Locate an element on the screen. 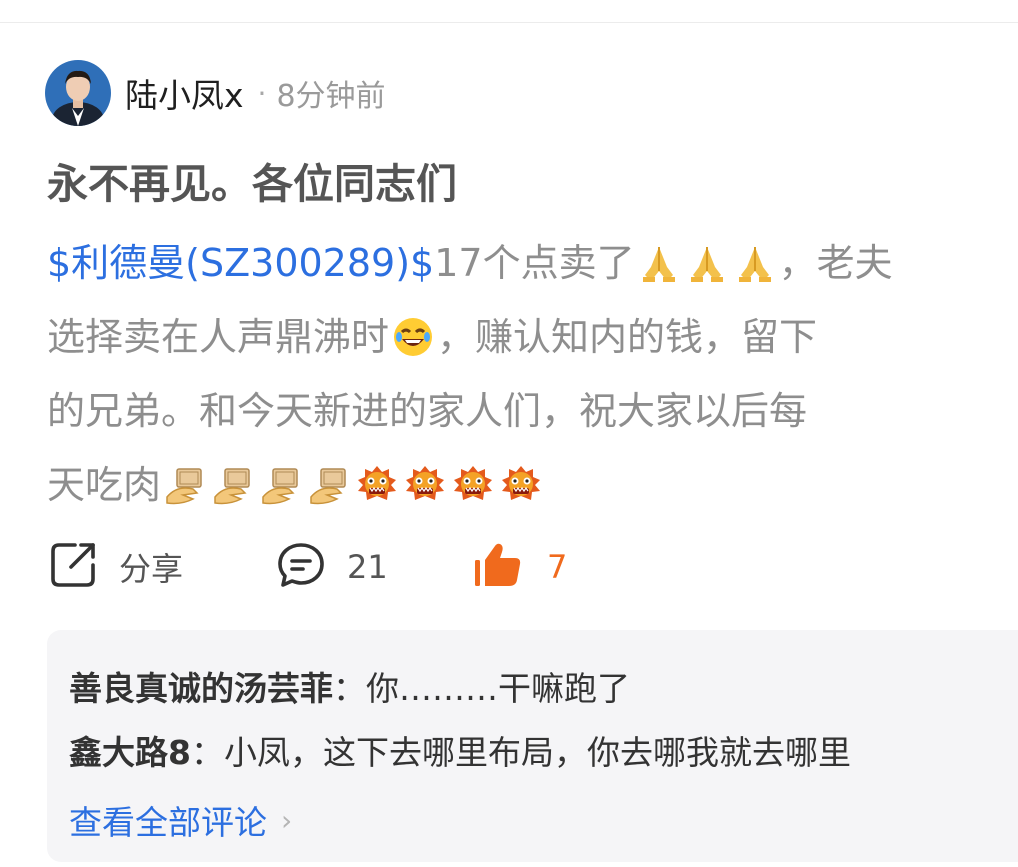 This screenshot has width=1018, height=867. body-text: 天吃肉 is located at coordinates (104, 485).